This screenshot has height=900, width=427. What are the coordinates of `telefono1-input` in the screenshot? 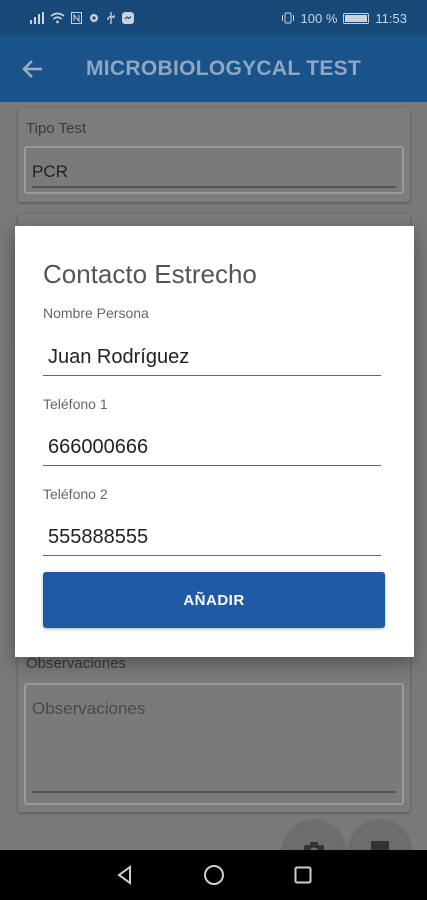 It's located at (212, 448).